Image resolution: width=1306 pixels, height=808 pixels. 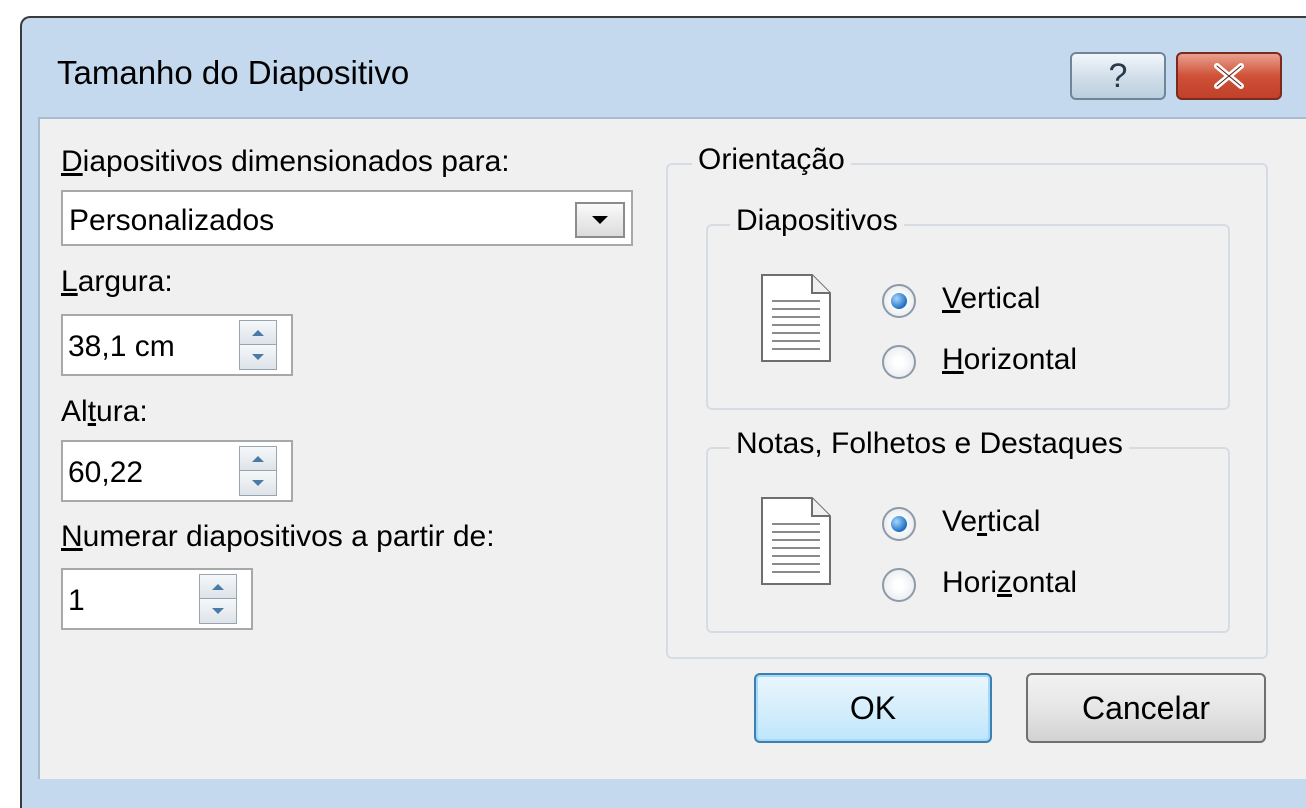 I want to click on width-increment-button, so click(x=258, y=333).